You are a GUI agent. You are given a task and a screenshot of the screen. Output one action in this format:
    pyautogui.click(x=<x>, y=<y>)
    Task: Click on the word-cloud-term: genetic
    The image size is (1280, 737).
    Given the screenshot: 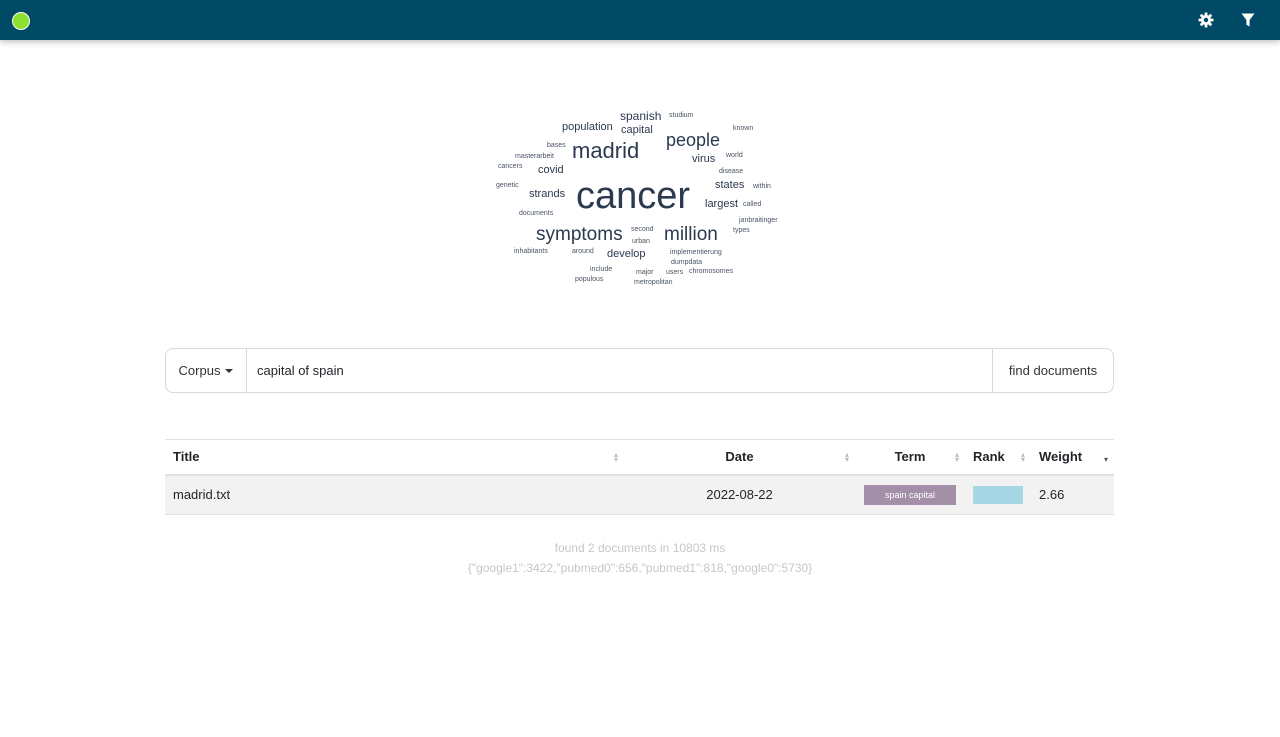 What is the action you would take?
    pyautogui.click(x=507, y=185)
    